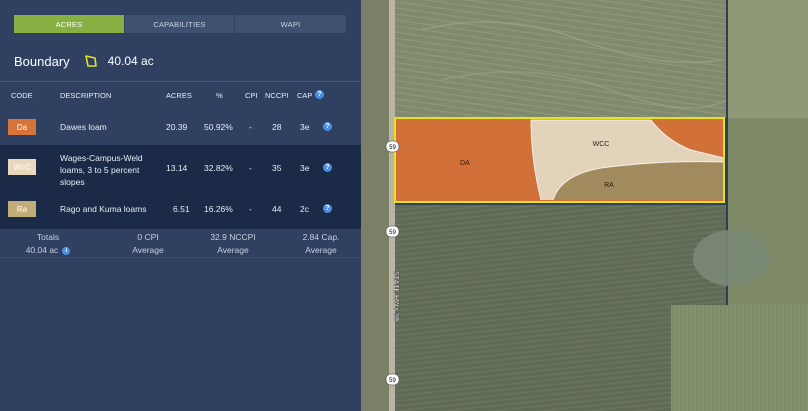  Describe the element at coordinates (22, 95) in the screenshot. I see `col-header-code: CODE` at that location.